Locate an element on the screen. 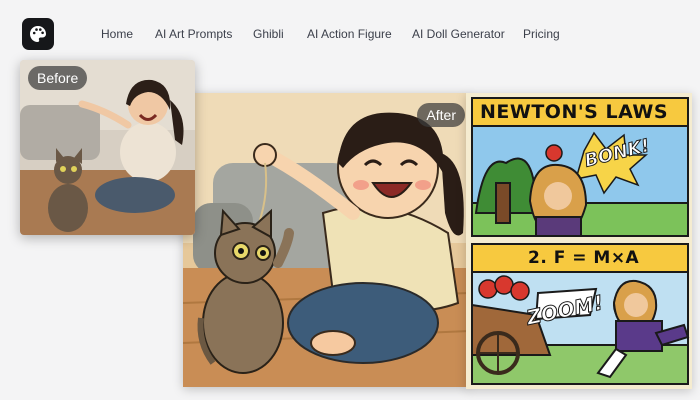 This screenshot has height=400, width=700. after-label: After is located at coordinates (441, 115).